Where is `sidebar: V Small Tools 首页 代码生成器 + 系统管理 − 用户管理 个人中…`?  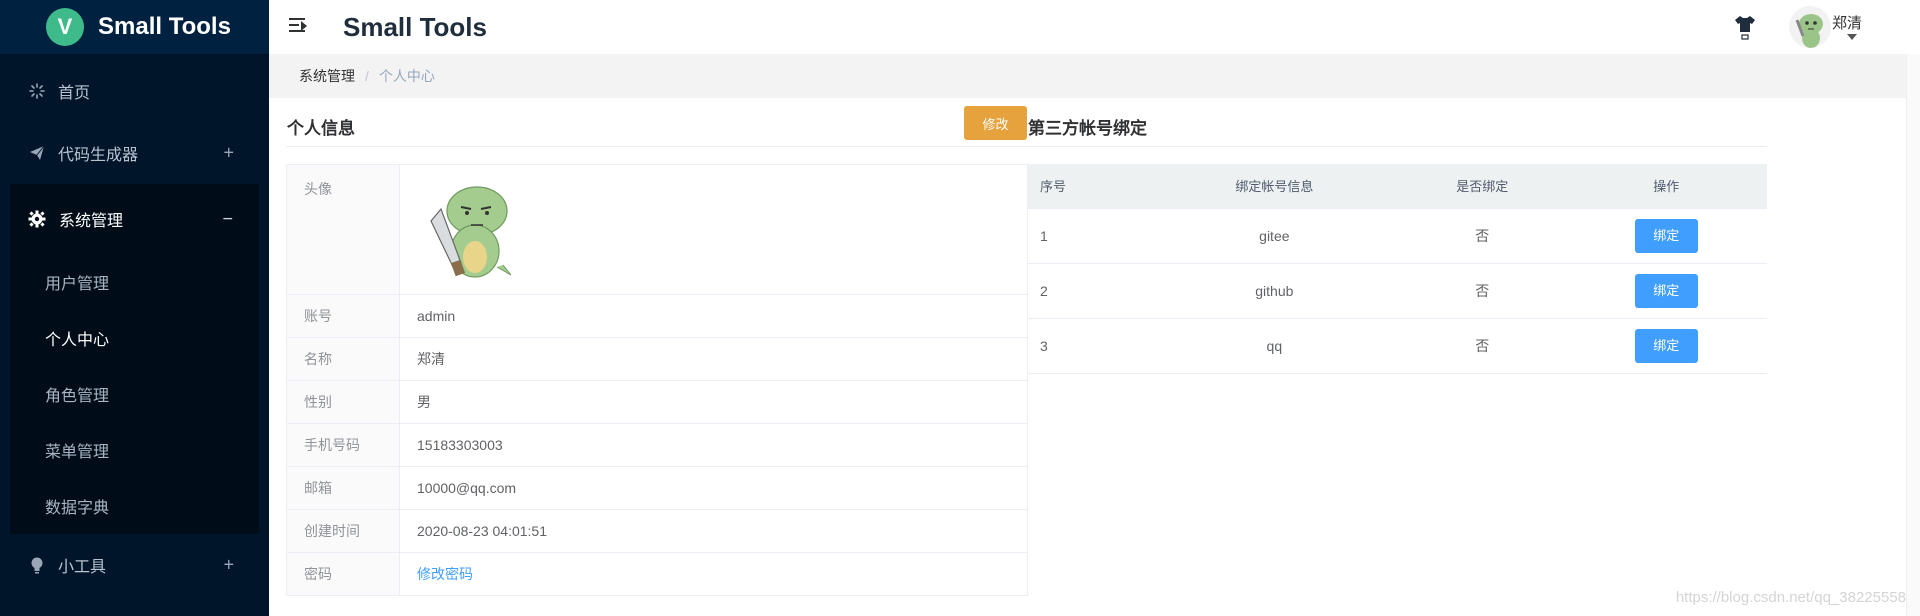
sidebar: V Small Tools 首页 代码生成器 + 系统管理 − 用户管理 个人中… is located at coordinates (134, 308).